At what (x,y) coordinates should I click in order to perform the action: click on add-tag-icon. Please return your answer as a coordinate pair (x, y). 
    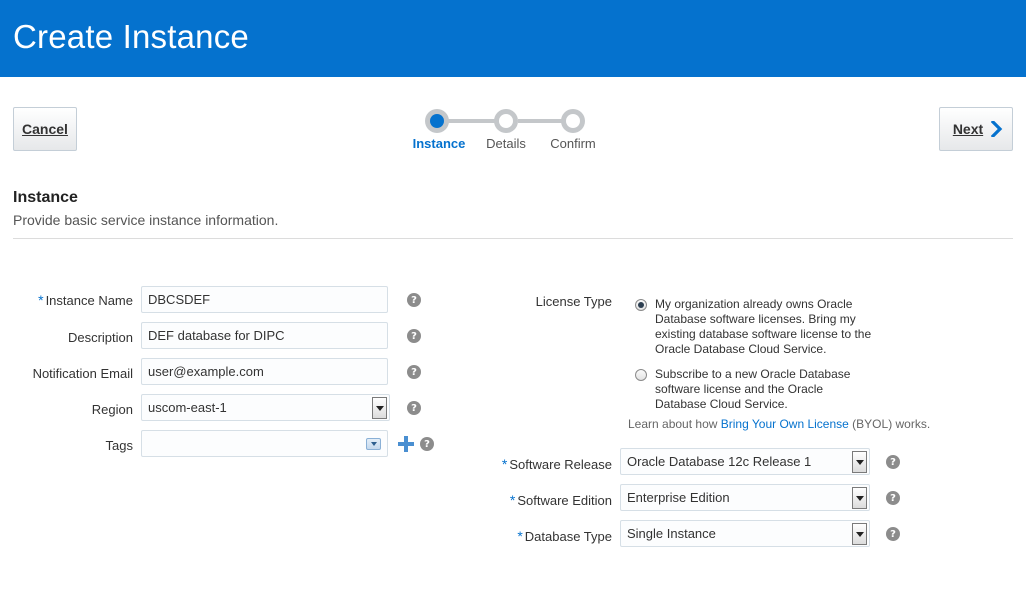
    Looking at the image, I should click on (406, 444).